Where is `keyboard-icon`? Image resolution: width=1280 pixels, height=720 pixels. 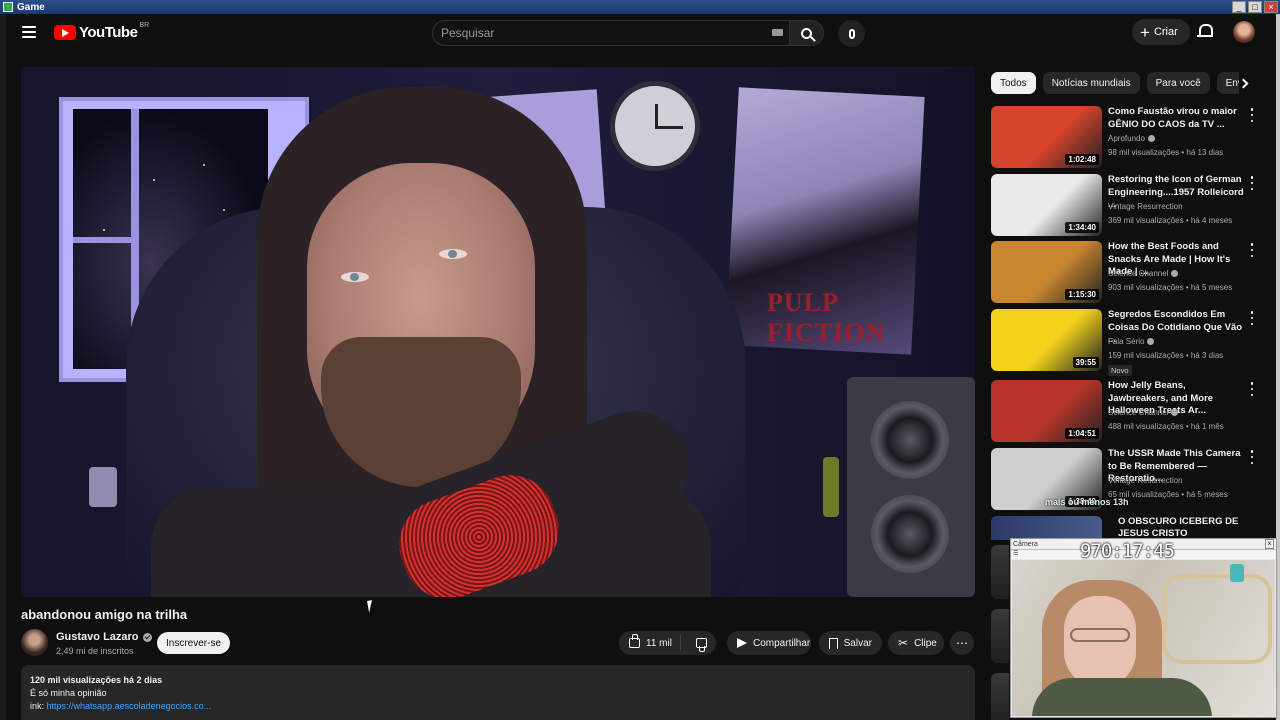
keyboard-icon is located at coordinates (777, 32).